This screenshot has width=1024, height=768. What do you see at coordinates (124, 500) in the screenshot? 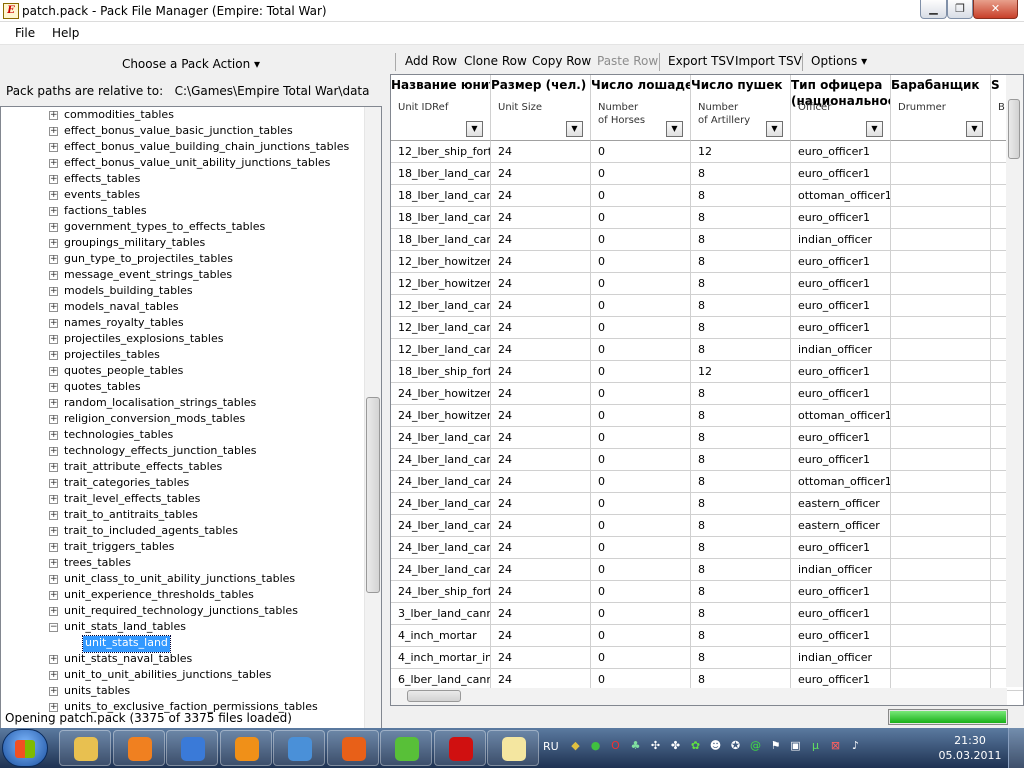
I see `tree-item: + trait_level_effects_tables` at bounding box center [124, 500].